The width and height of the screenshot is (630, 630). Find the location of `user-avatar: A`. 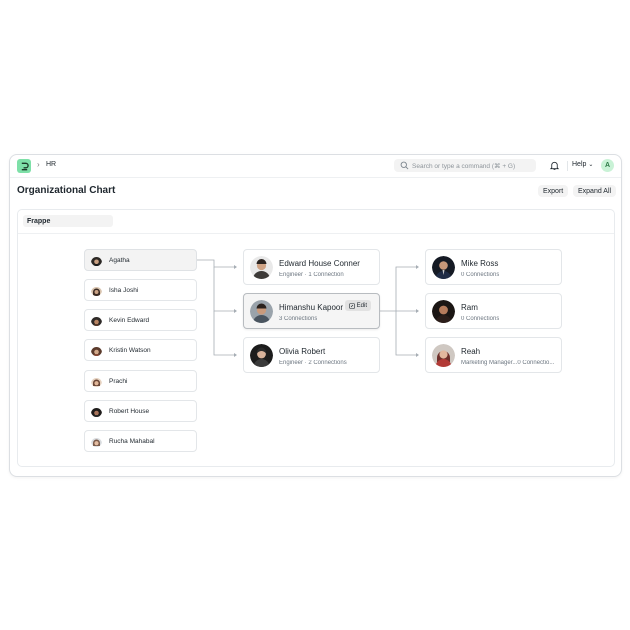

user-avatar: A is located at coordinates (607, 165).